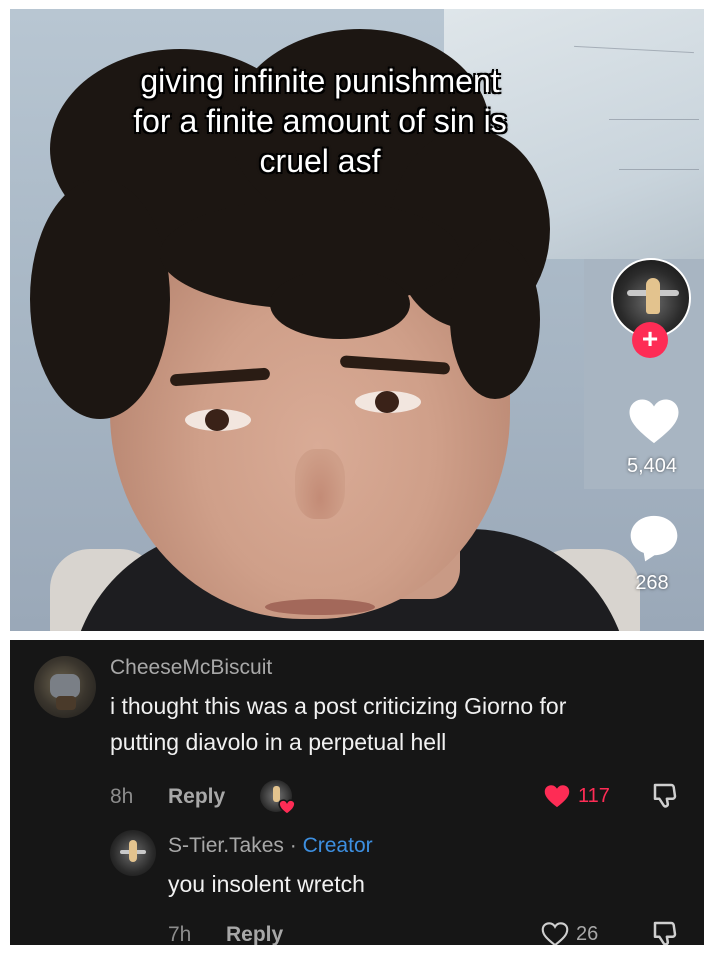 This screenshot has width=716, height=955. I want to click on comment-time: 8h, so click(122, 796).